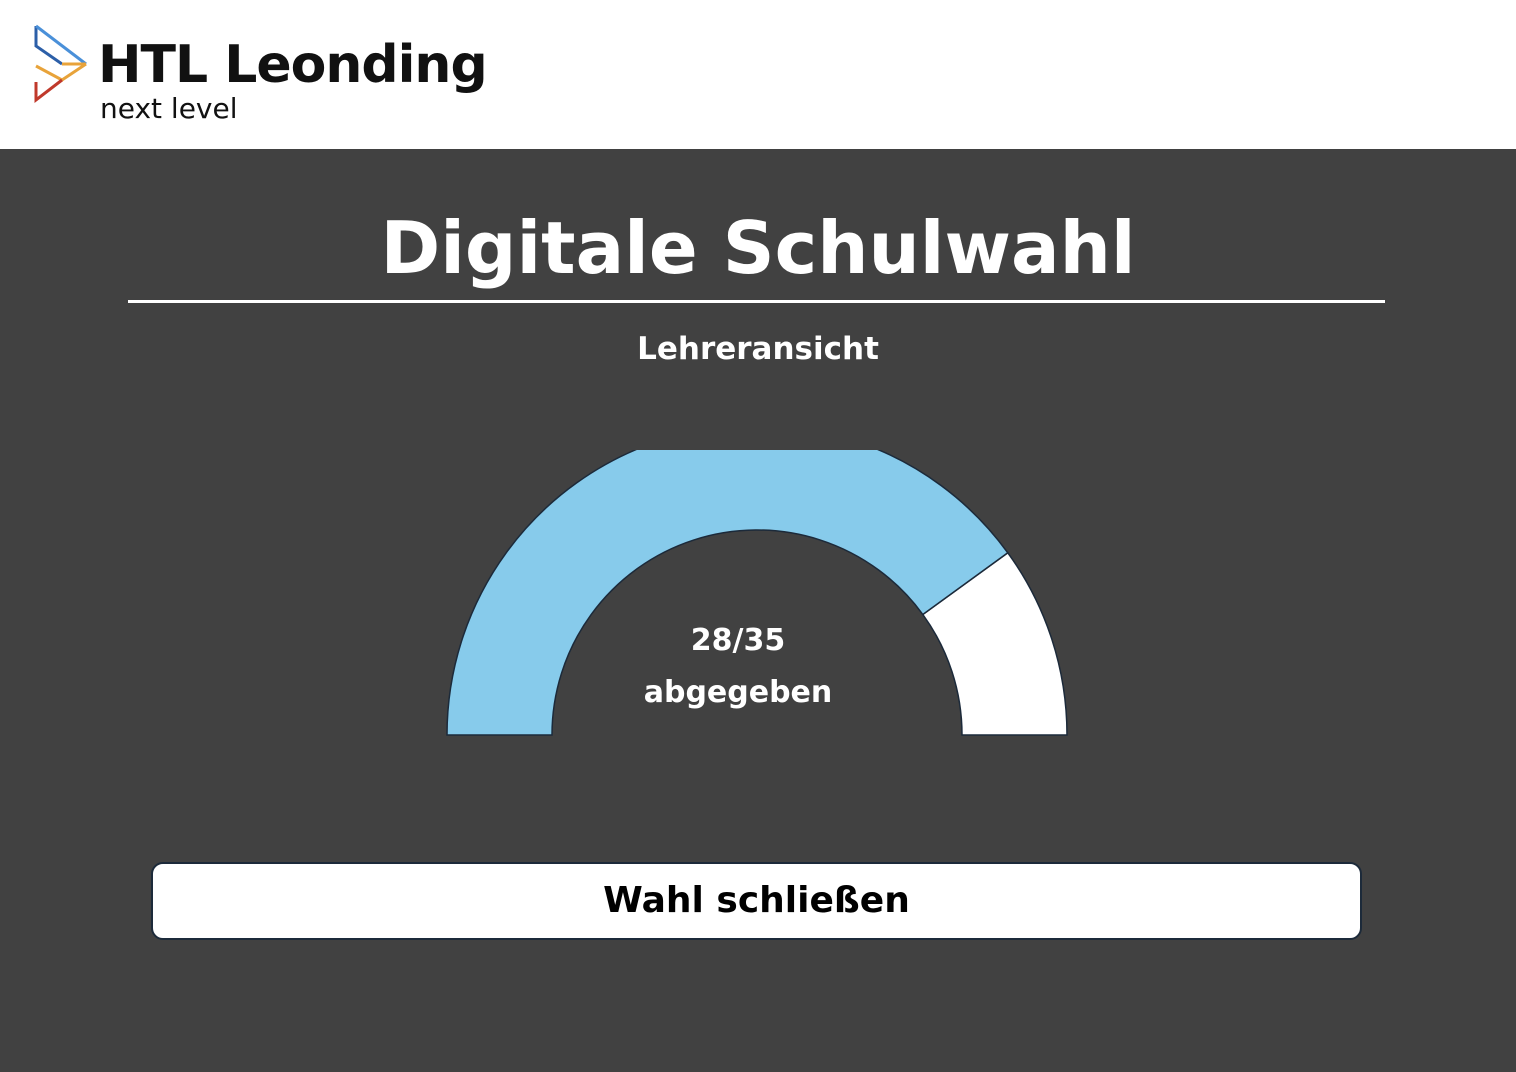 This screenshot has width=1516, height=1072. What do you see at coordinates (60, 64) in the screenshot?
I see `htl-chevron-logo-icon` at bounding box center [60, 64].